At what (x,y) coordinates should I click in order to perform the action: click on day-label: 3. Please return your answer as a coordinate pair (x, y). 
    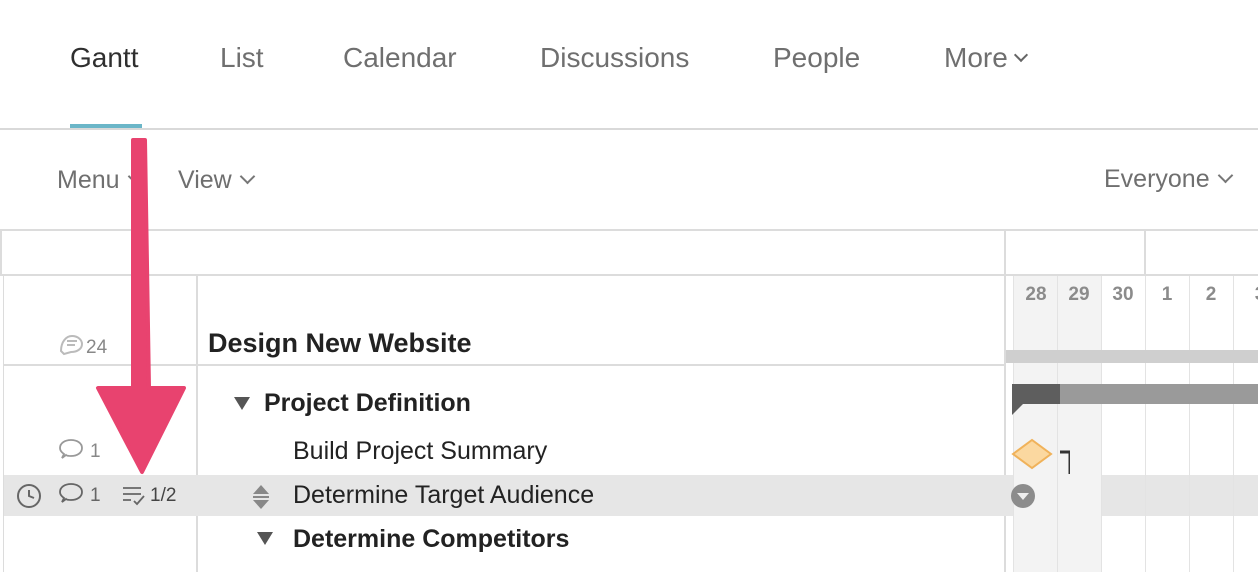
    Looking at the image, I should click on (1249, 295).